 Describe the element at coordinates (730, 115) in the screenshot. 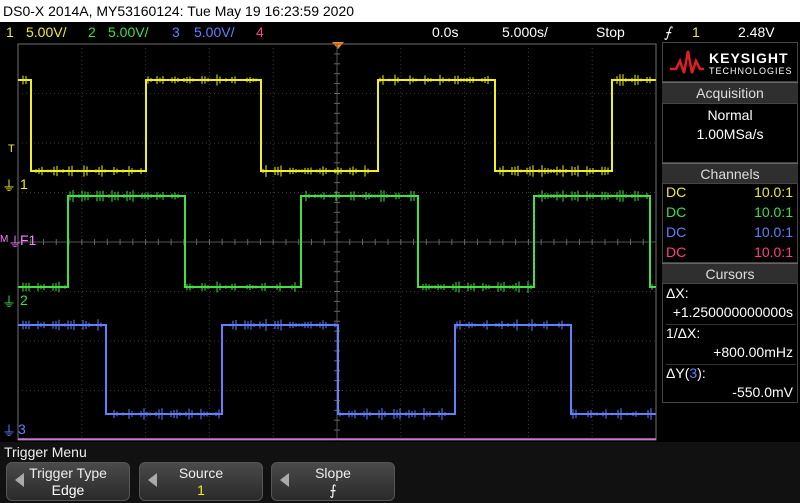

I see `acquisition-mode: Normal` at that location.